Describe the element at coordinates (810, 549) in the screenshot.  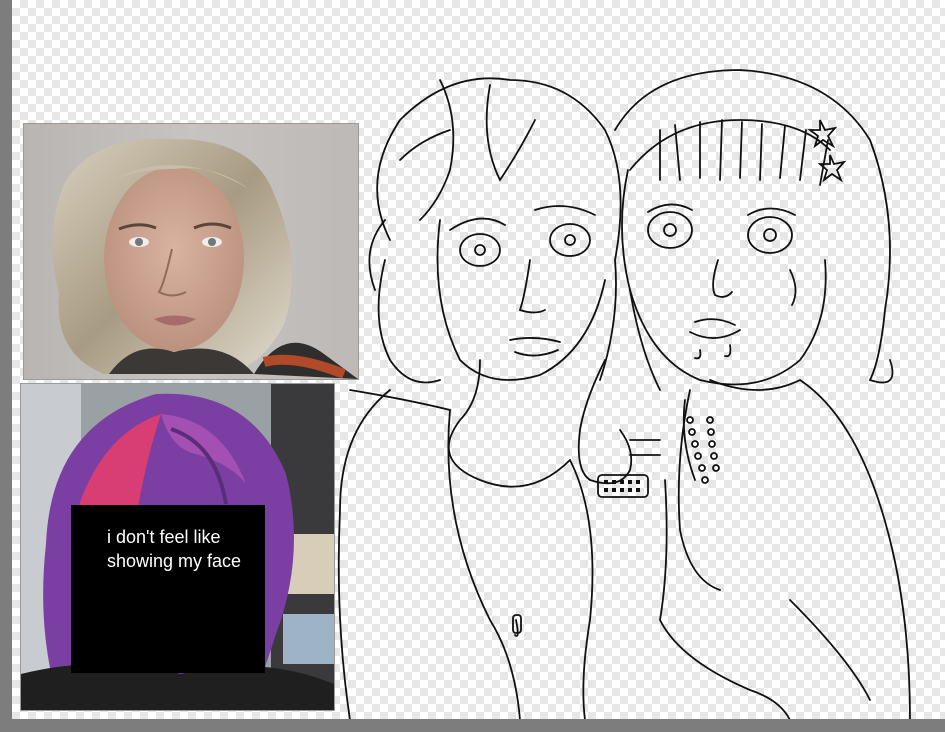
I see `right-figure-body` at that location.